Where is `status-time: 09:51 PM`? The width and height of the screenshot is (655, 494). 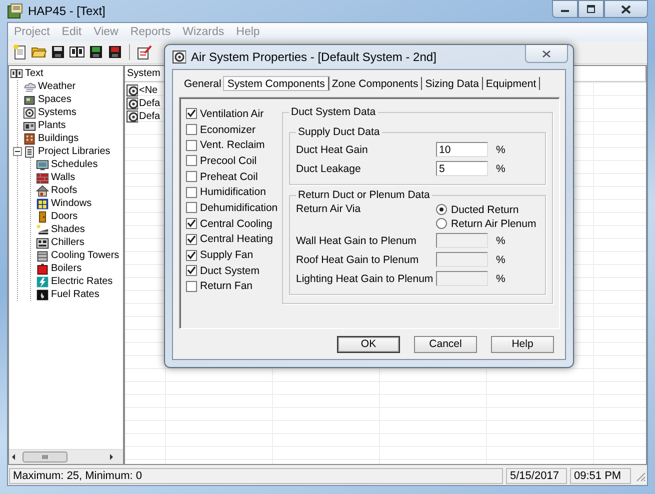 status-time: 09:51 PM is located at coordinates (600, 476).